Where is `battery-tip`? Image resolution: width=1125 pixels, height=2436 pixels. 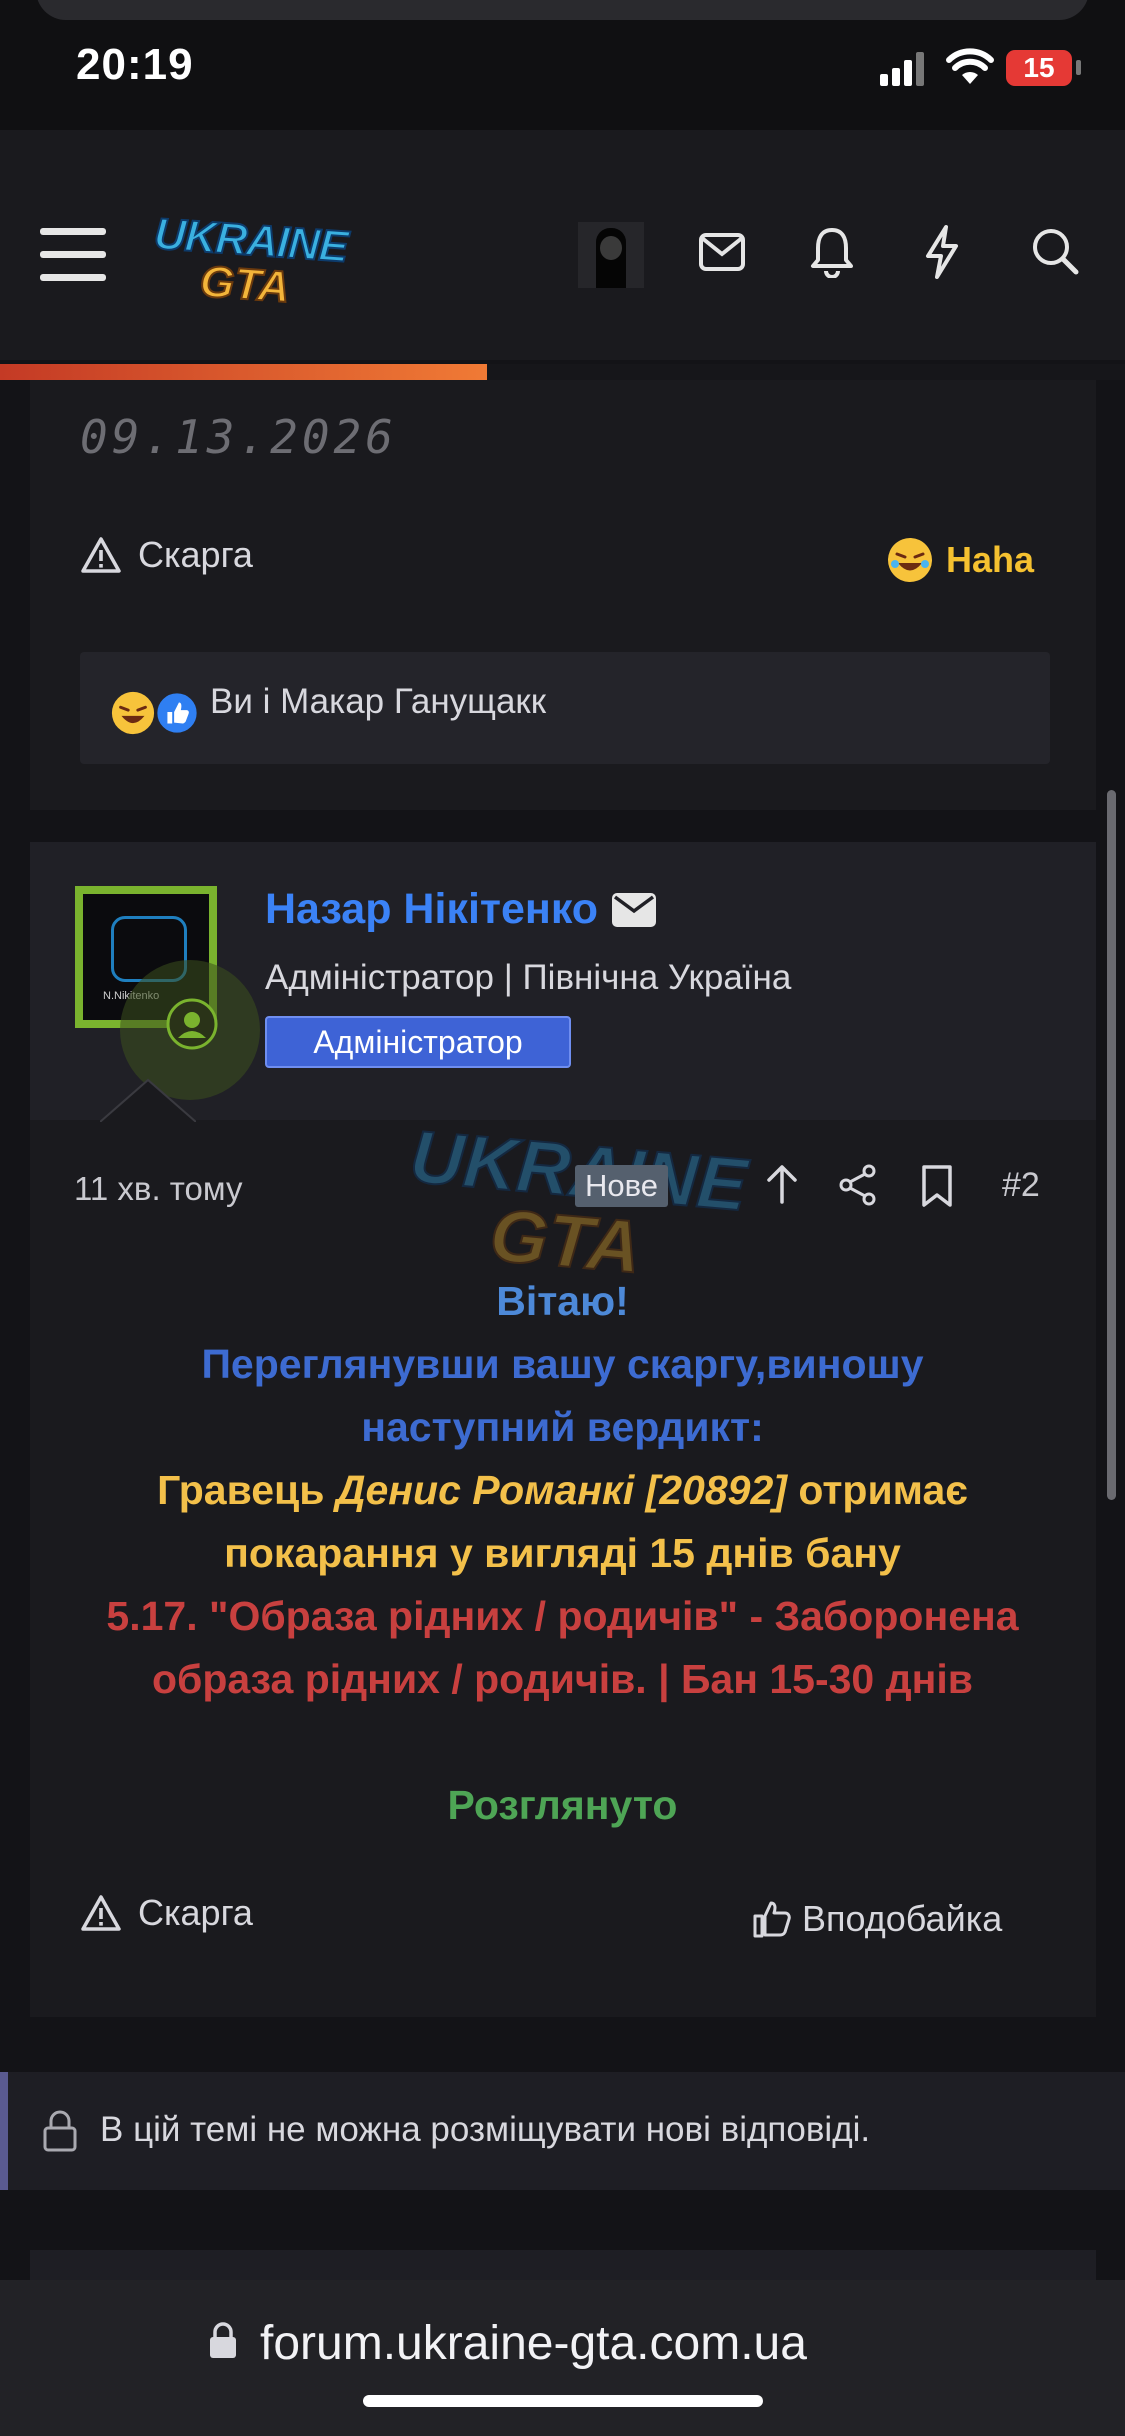 battery-tip is located at coordinates (1078, 67).